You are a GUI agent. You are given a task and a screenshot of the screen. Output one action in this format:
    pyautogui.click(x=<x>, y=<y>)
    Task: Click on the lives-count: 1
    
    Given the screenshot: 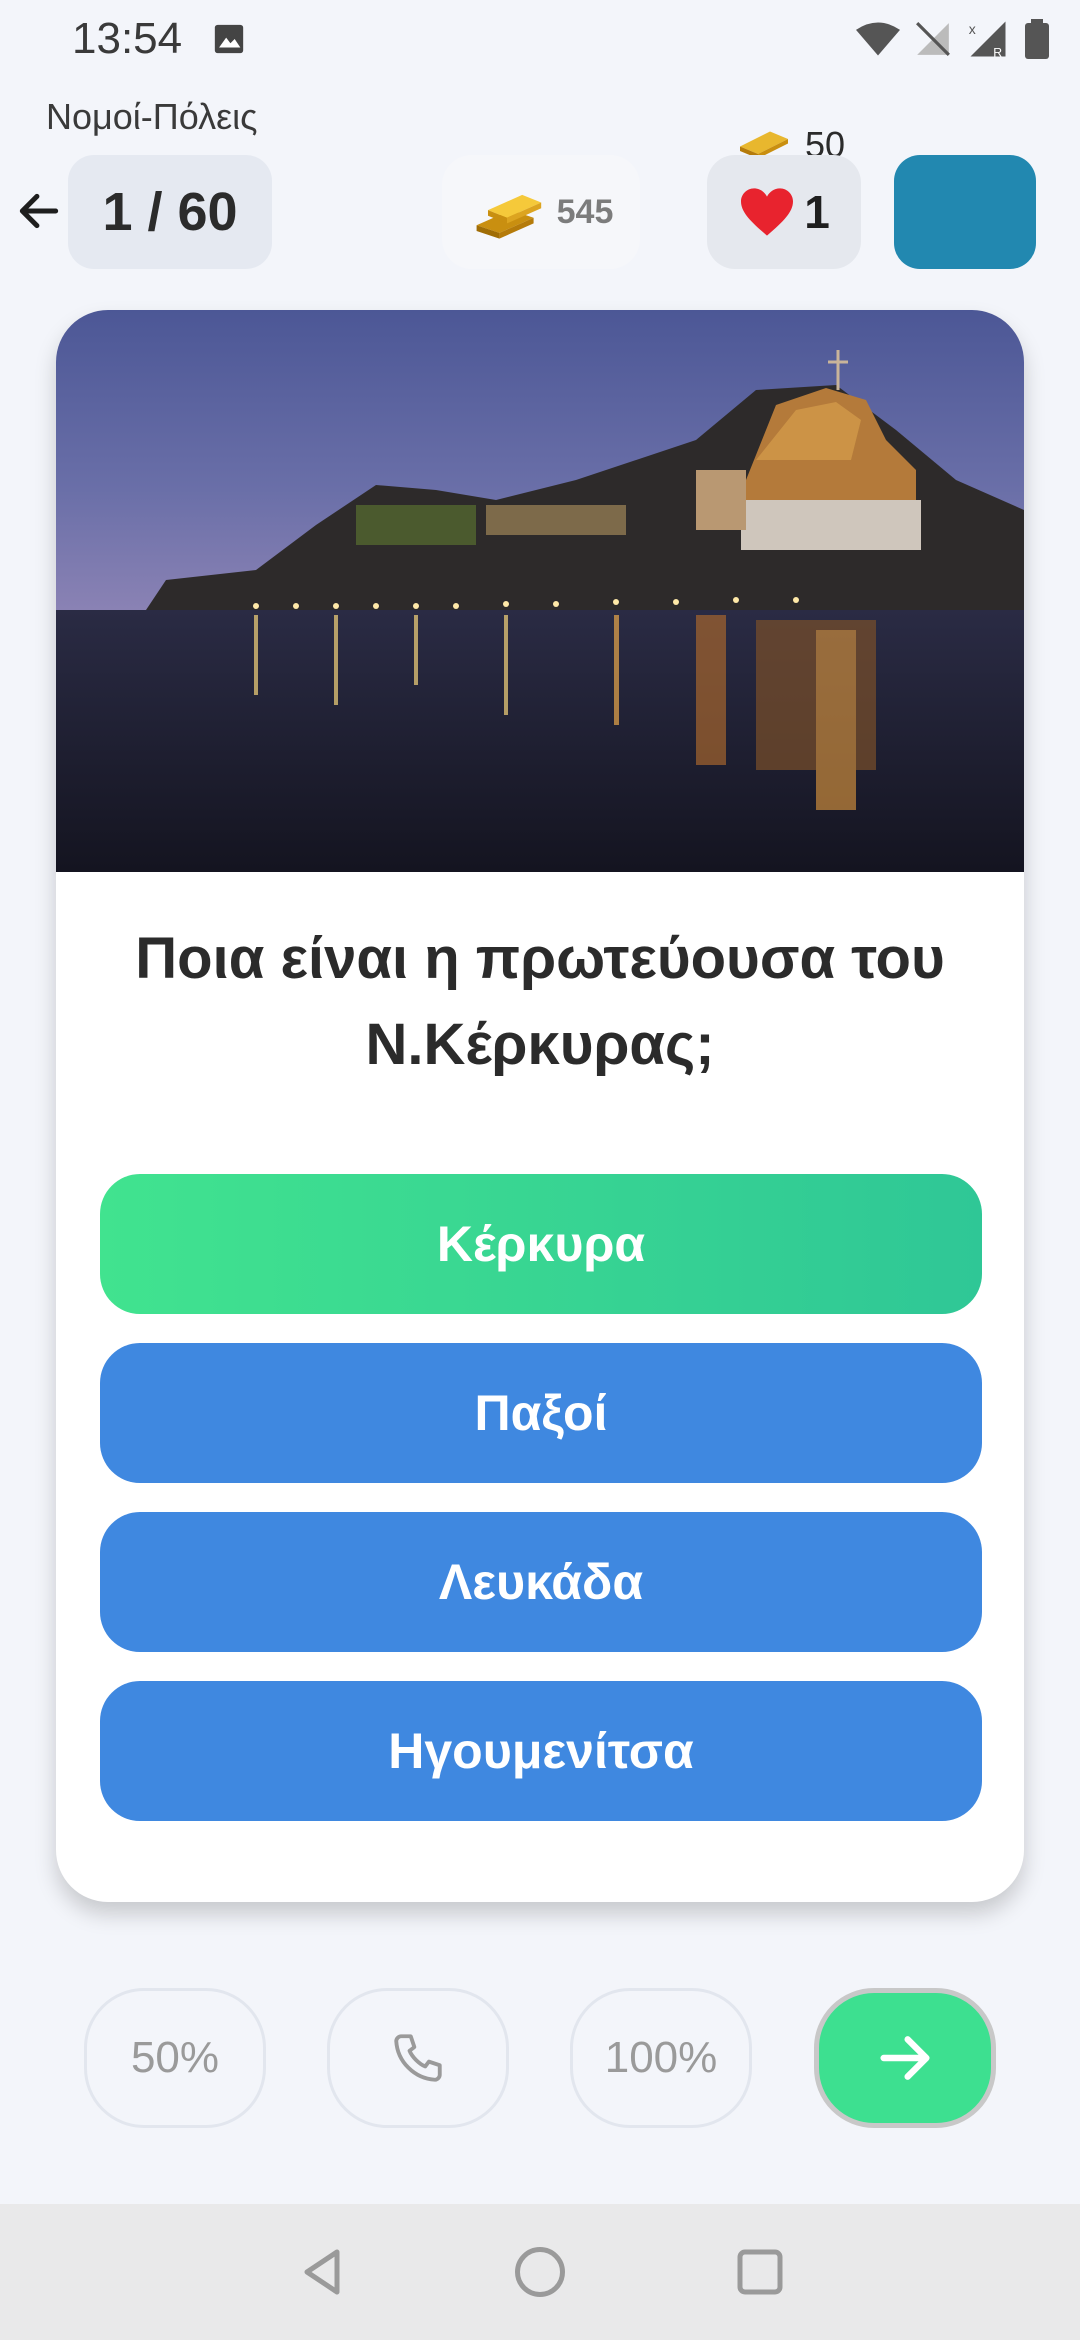 What is the action you would take?
    pyautogui.click(x=817, y=212)
    